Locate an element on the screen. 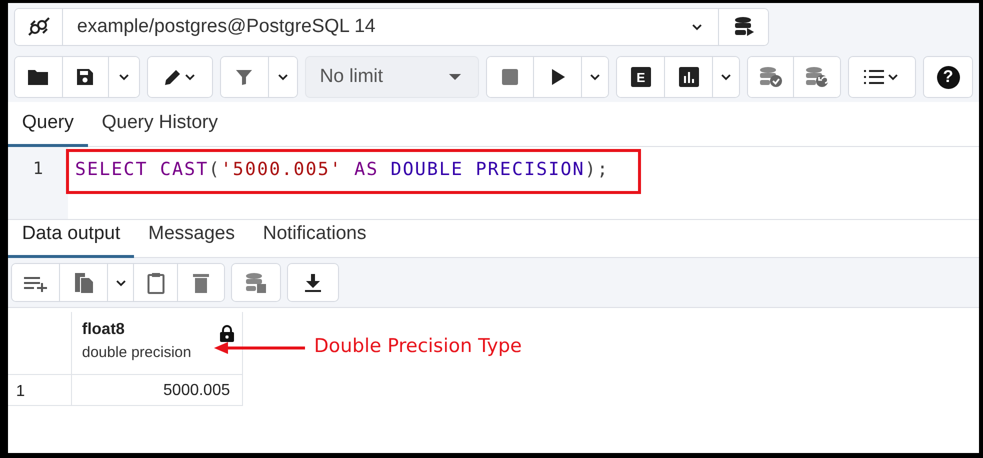  table-cell: 5000.005 is located at coordinates (157, 390).